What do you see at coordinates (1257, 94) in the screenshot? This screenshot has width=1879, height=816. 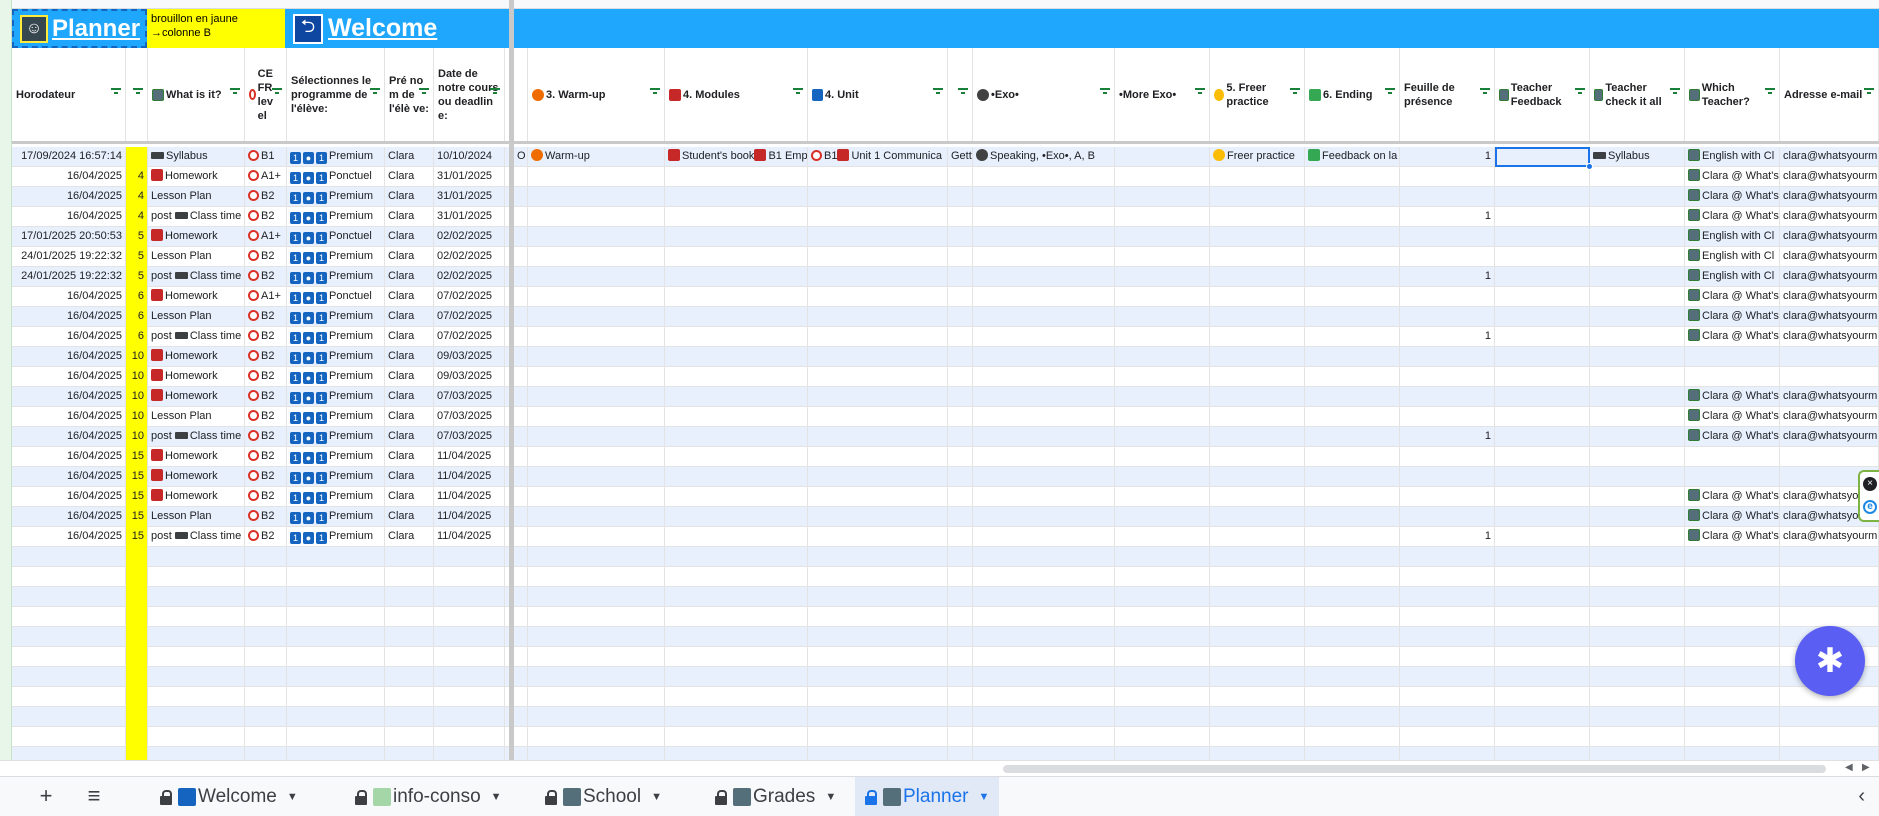 I see `column-header: 5. Freer practice` at bounding box center [1257, 94].